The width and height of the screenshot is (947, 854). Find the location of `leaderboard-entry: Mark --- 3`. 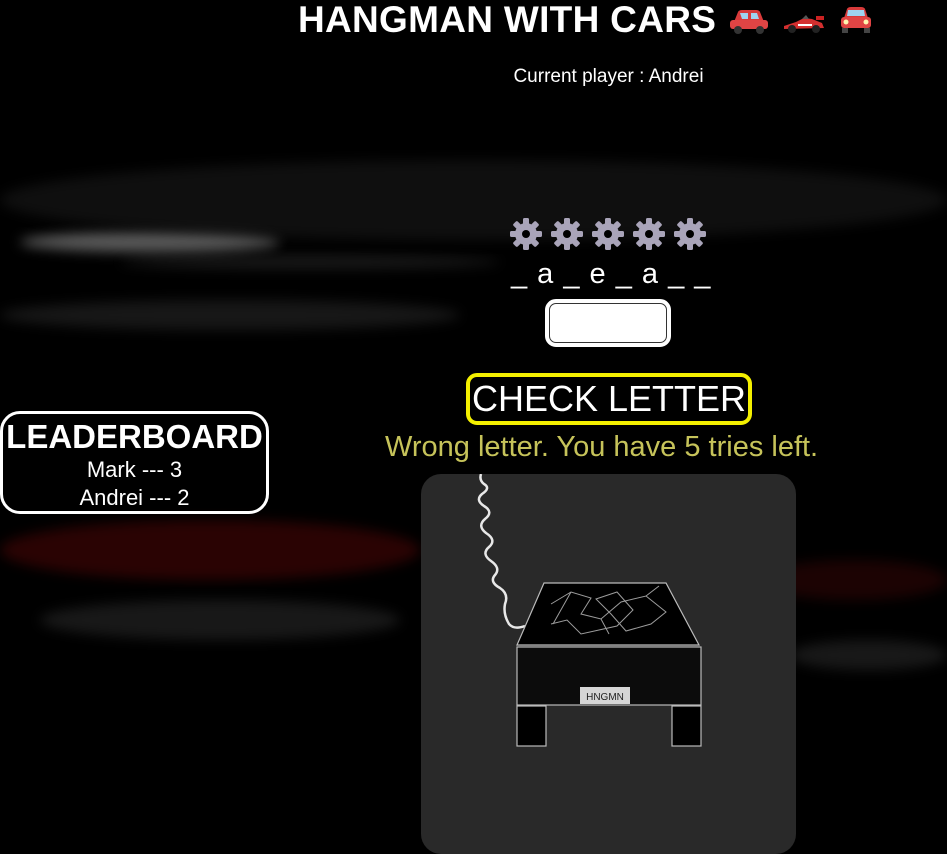

leaderboard-entry: Mark --- 3 is located at coordinates (134, 469).